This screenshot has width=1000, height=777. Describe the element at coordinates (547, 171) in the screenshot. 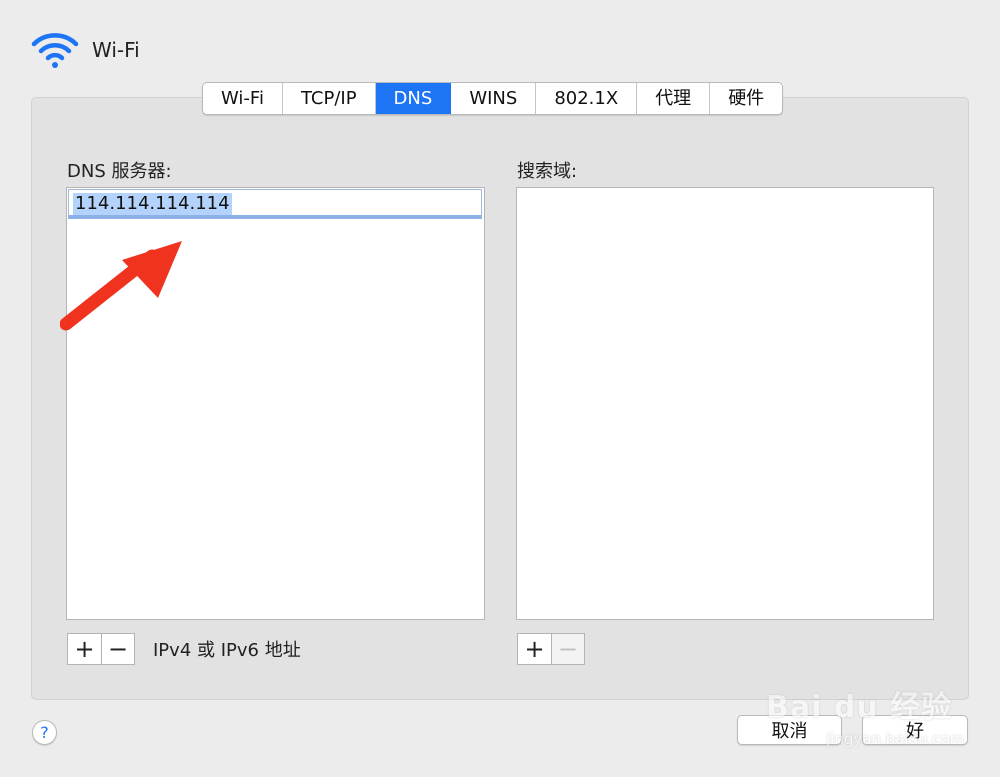

I see `search-domains-label: 搜索域:` at that location.